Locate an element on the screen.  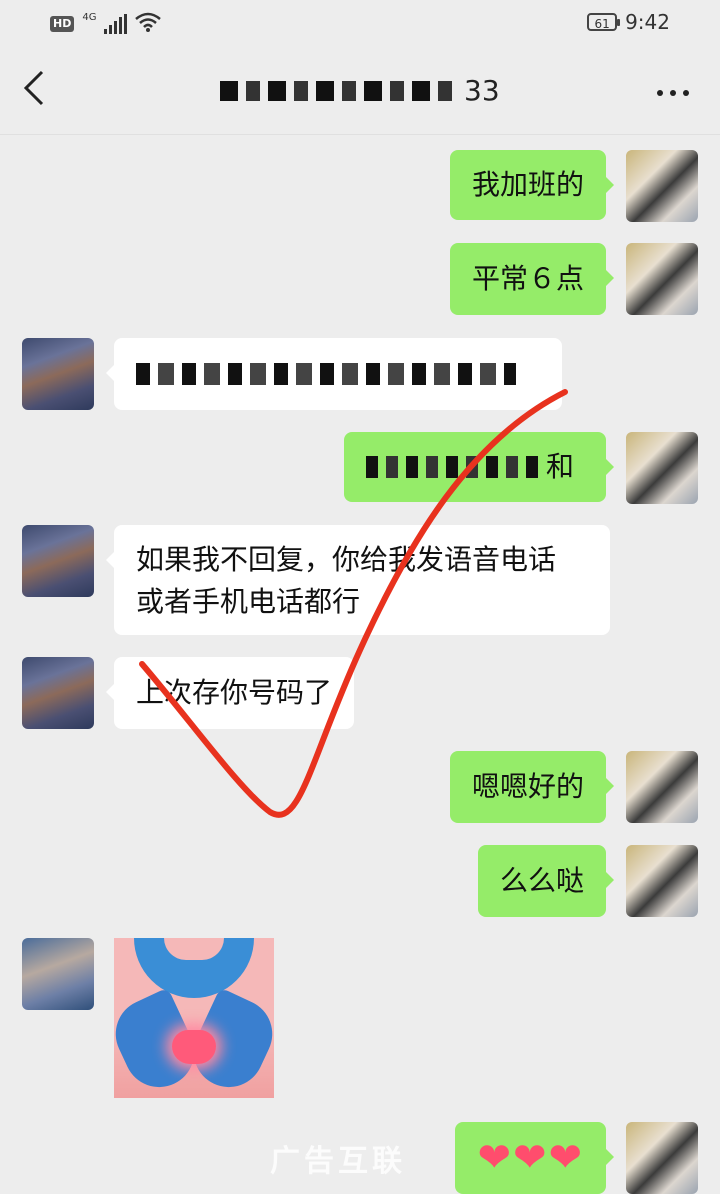
heart-hands-sticker is located at coordinates (194, 1018).